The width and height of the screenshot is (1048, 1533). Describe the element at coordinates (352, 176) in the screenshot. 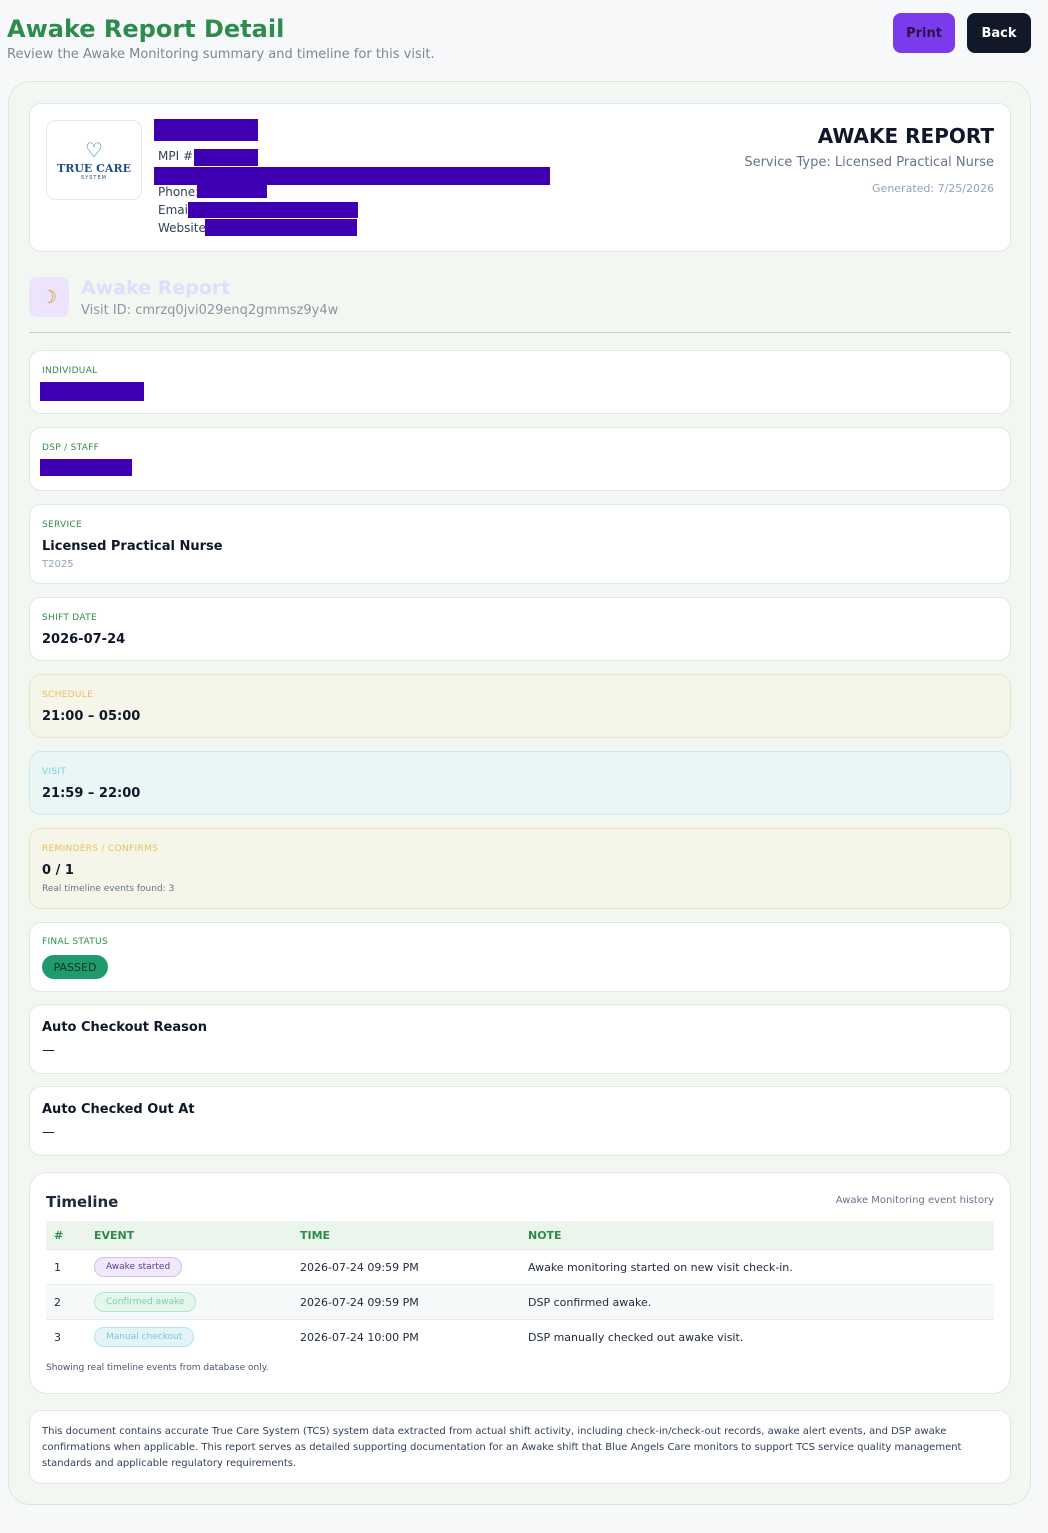

I see `redacted-address` at that location.